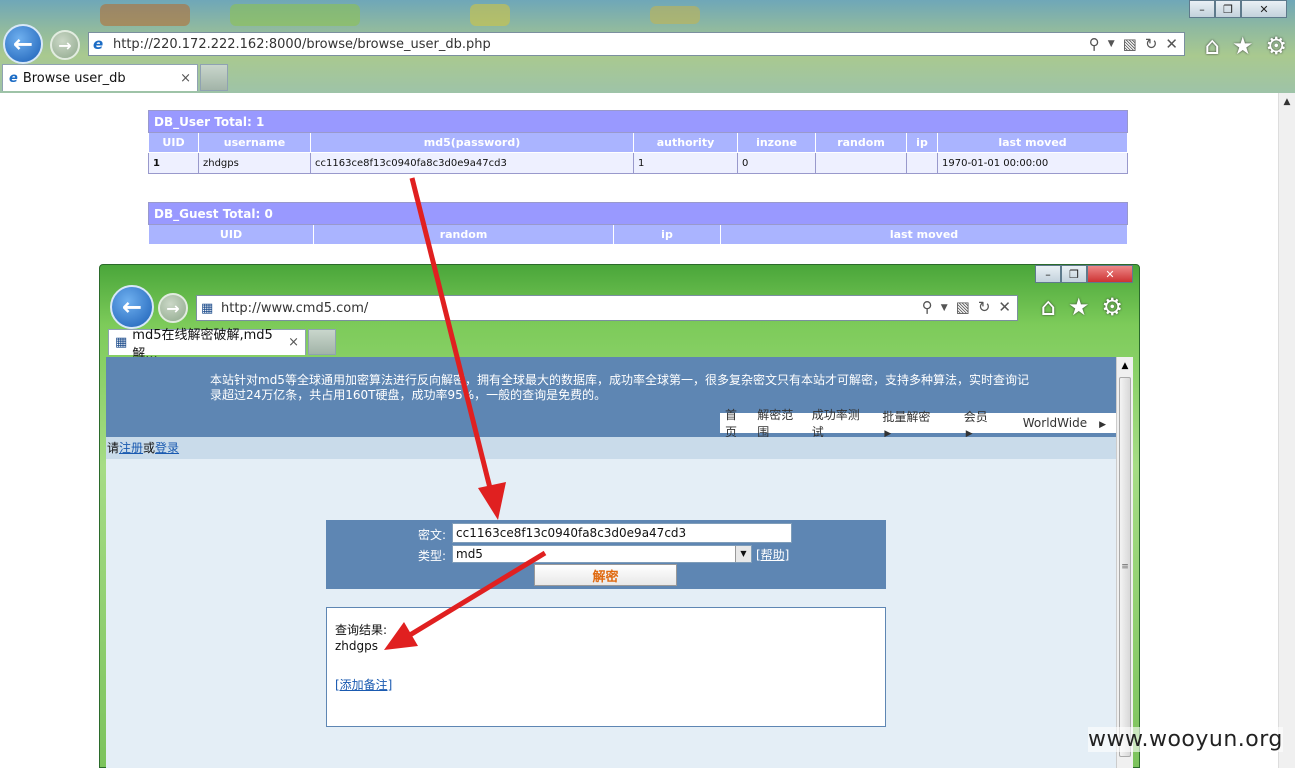  I want to click on address-bar: ▦ http://www.cmd5.com/ ⚲ ▼ ▧ ↻ ✕, so click(607, 308).